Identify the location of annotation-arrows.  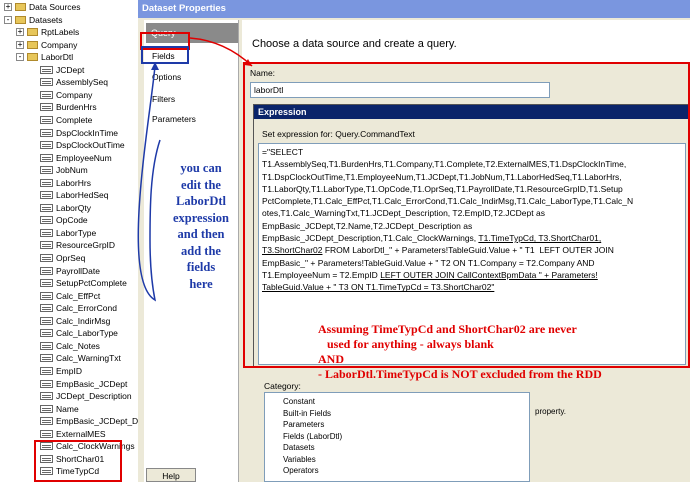
(195, 169).